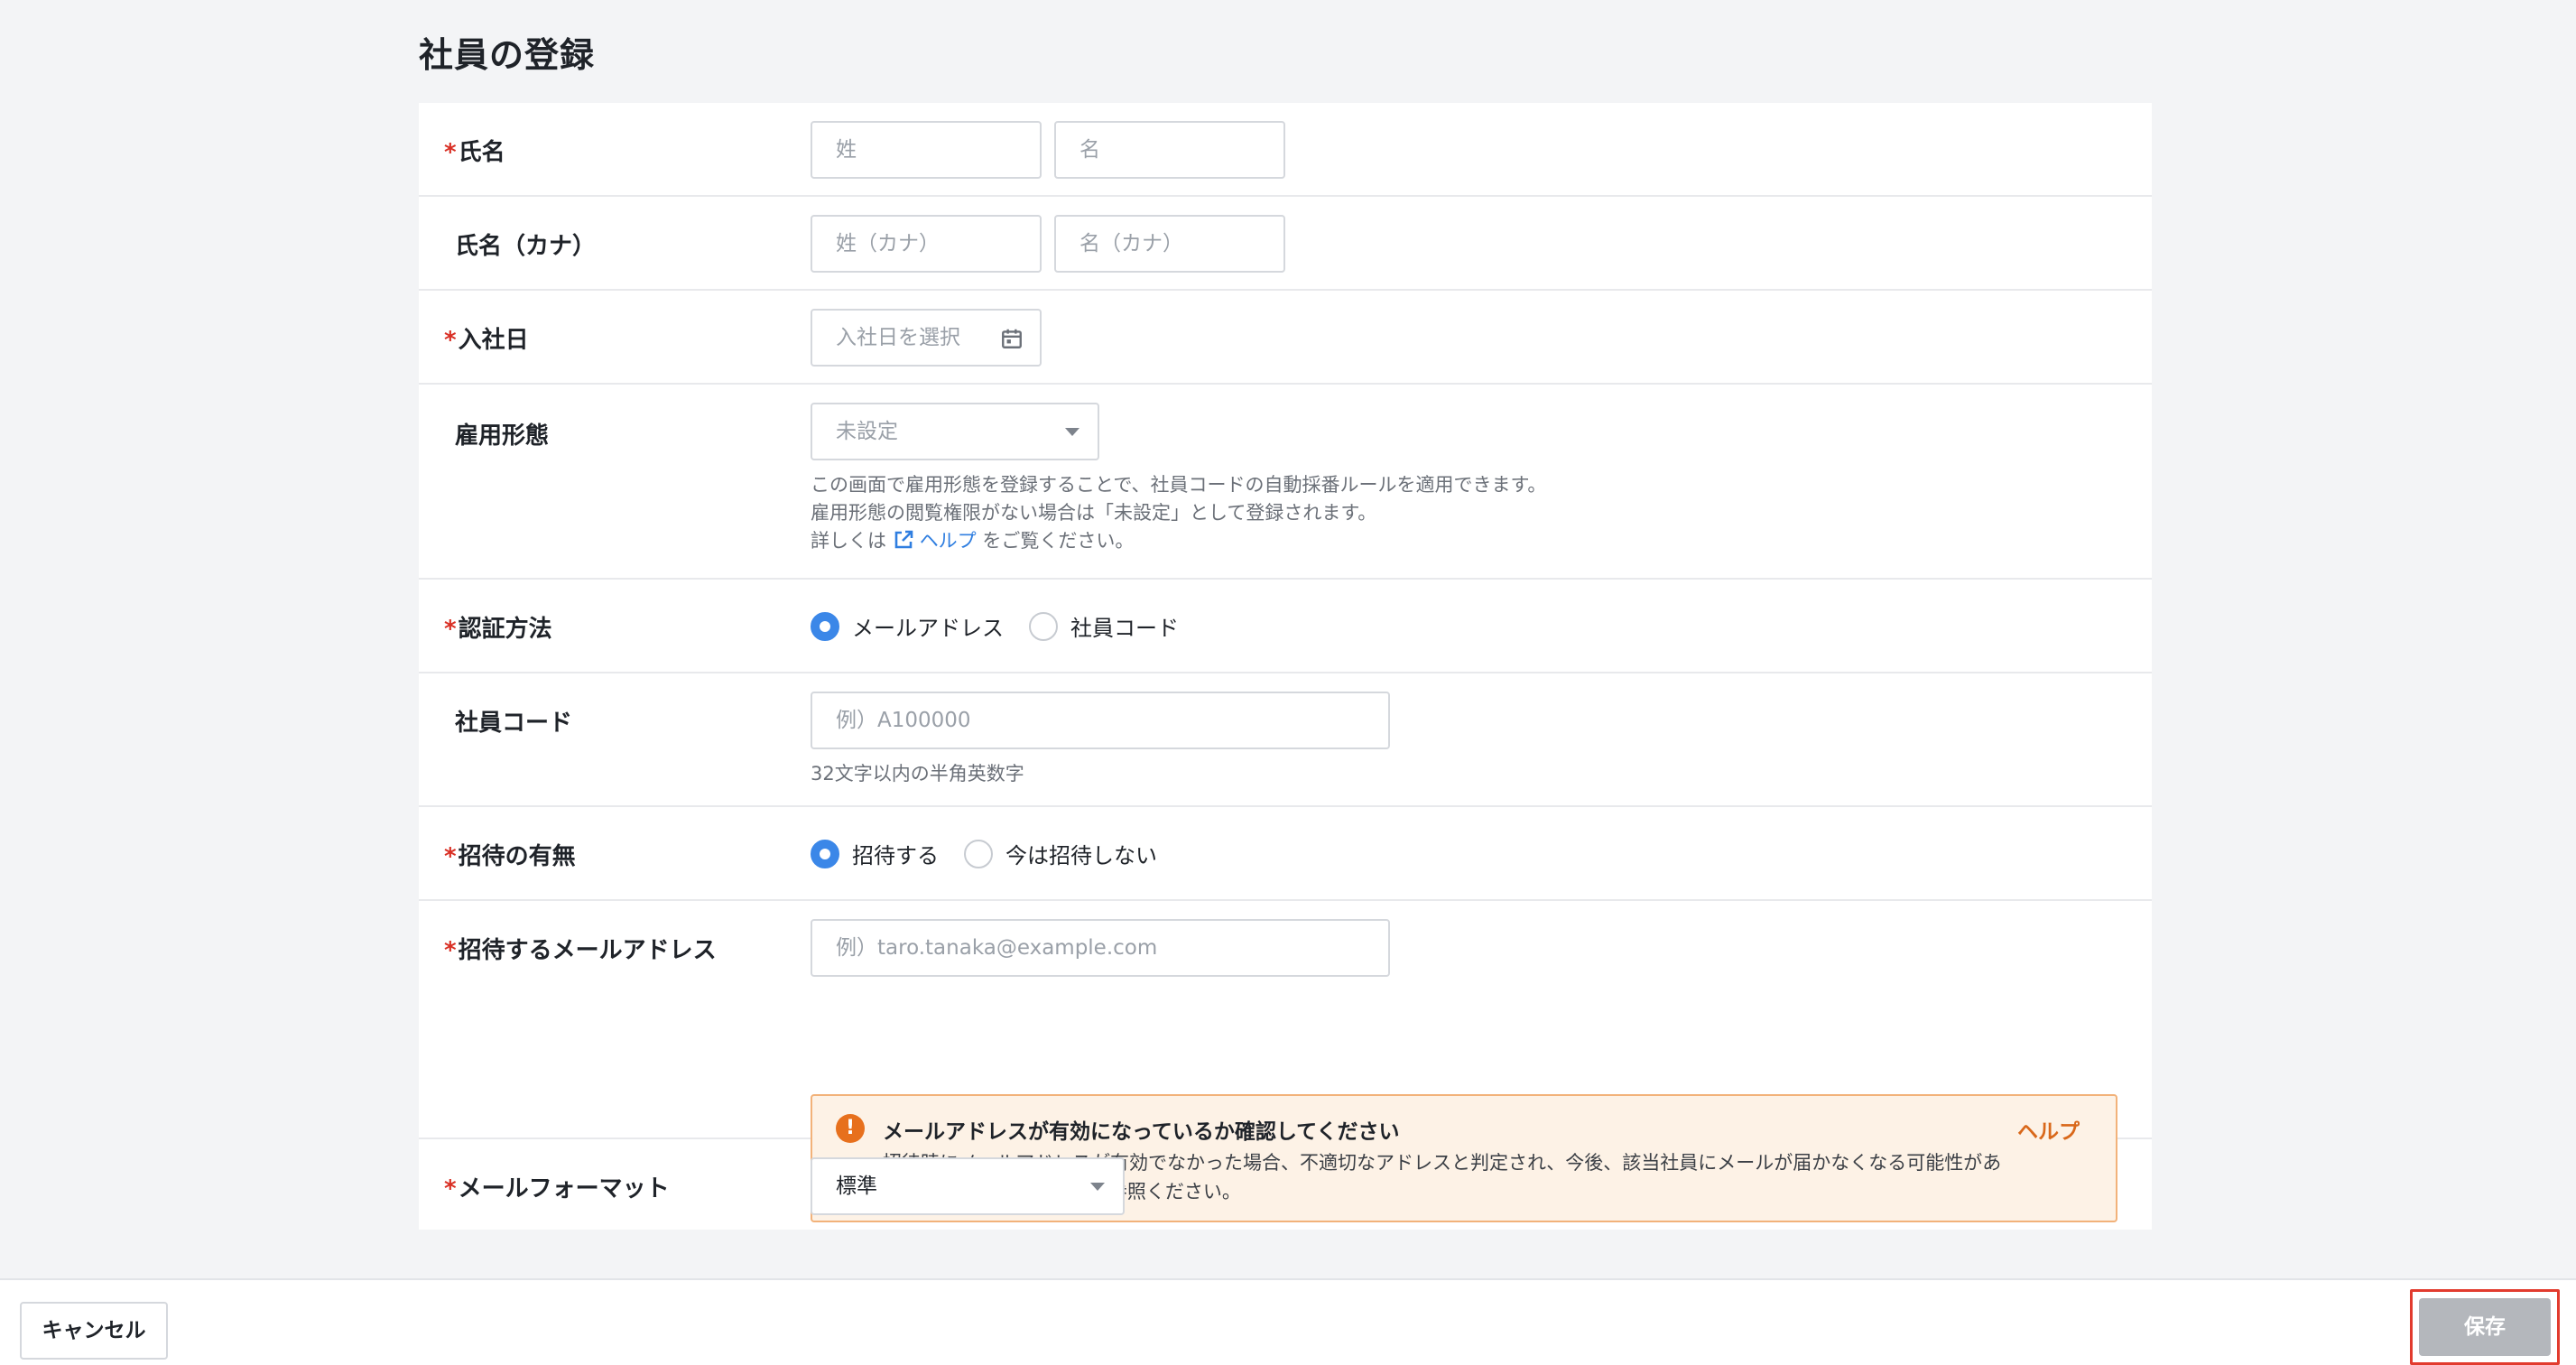 The image size is (2576, 1365). I want to click on employee-code-input: 例）A100000, so click(1100, 720).